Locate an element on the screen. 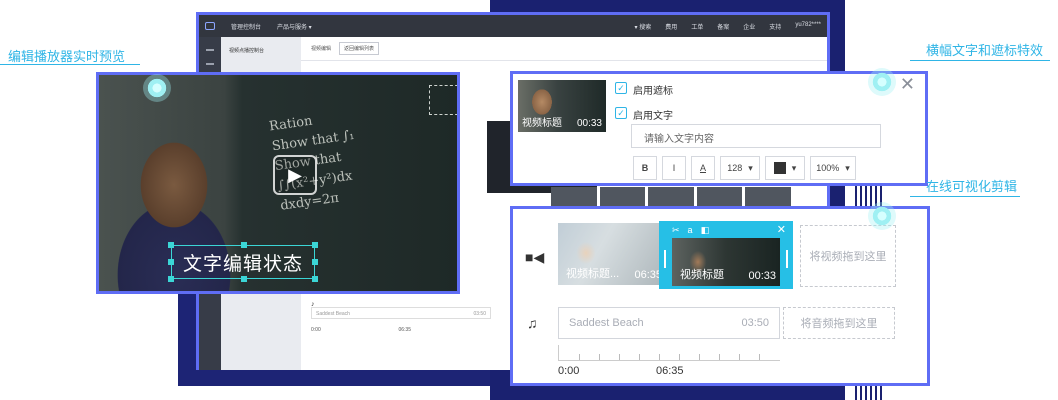  font-color-button: A is located at coordinates (703, 168).